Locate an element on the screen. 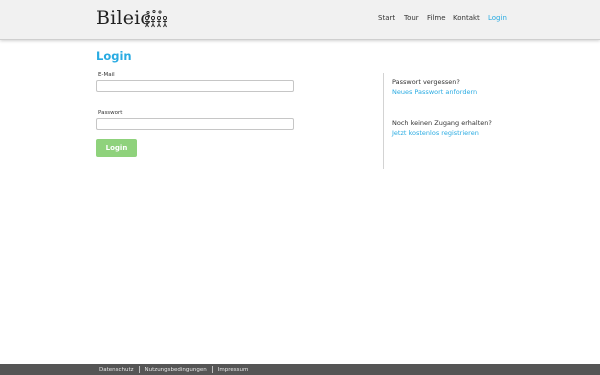 The image size is (600, 375). login-button: Login is located at coordinates (116, 148).